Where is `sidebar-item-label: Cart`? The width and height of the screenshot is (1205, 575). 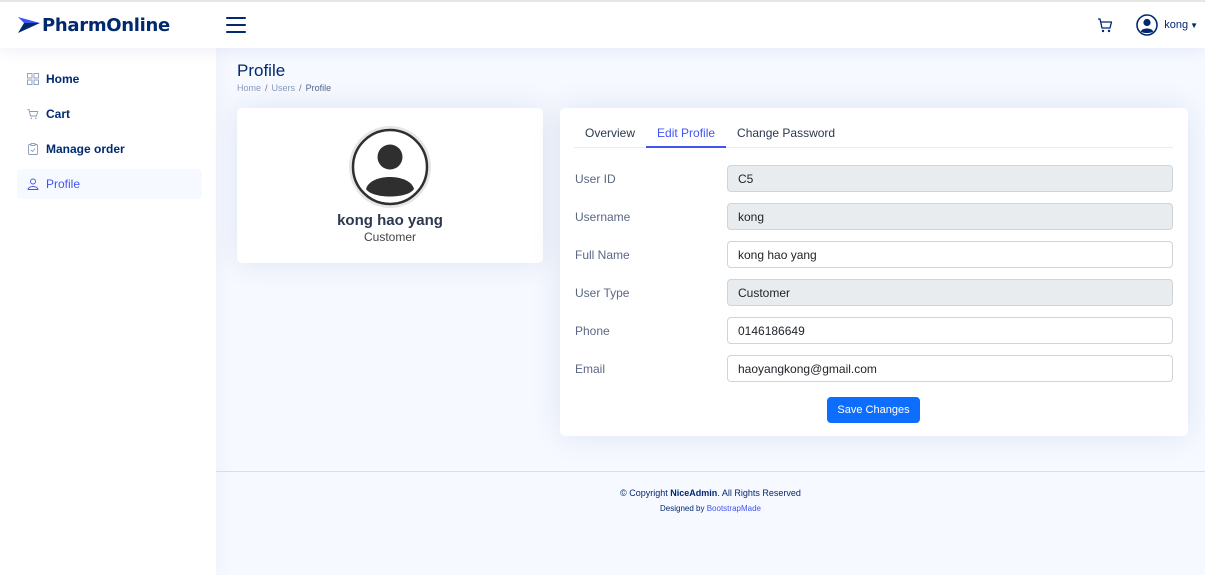
sidebar-item-label: Cart is located at coordinates (58, 114).